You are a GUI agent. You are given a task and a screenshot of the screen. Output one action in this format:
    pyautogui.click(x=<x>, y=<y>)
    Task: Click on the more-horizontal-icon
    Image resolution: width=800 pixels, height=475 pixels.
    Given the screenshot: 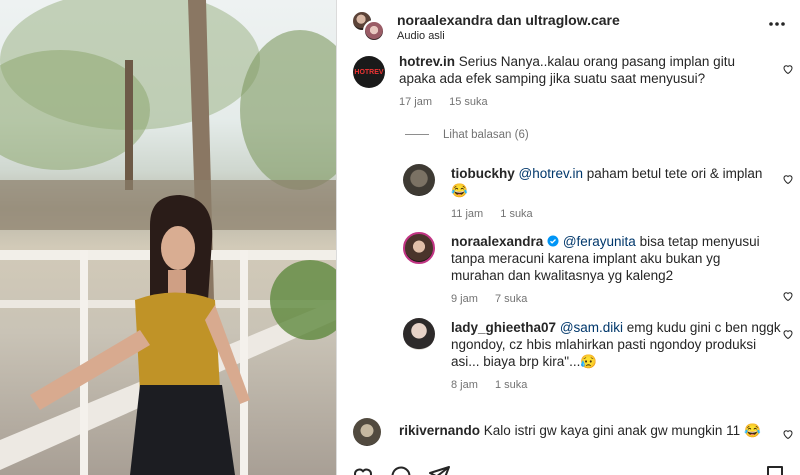 What is the action you would take?
    pyautogui.click(x=777, y=24)
    